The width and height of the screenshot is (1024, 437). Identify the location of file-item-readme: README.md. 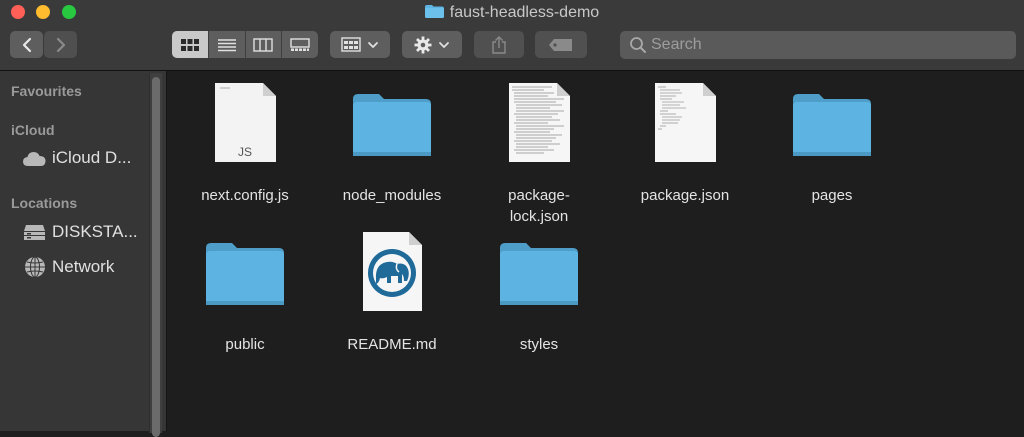
(392, 293).